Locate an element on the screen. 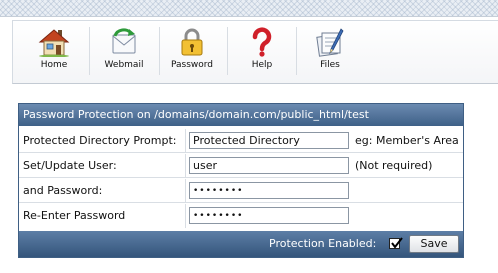  password-input: •••••••• is located at coordinates (269, 190).